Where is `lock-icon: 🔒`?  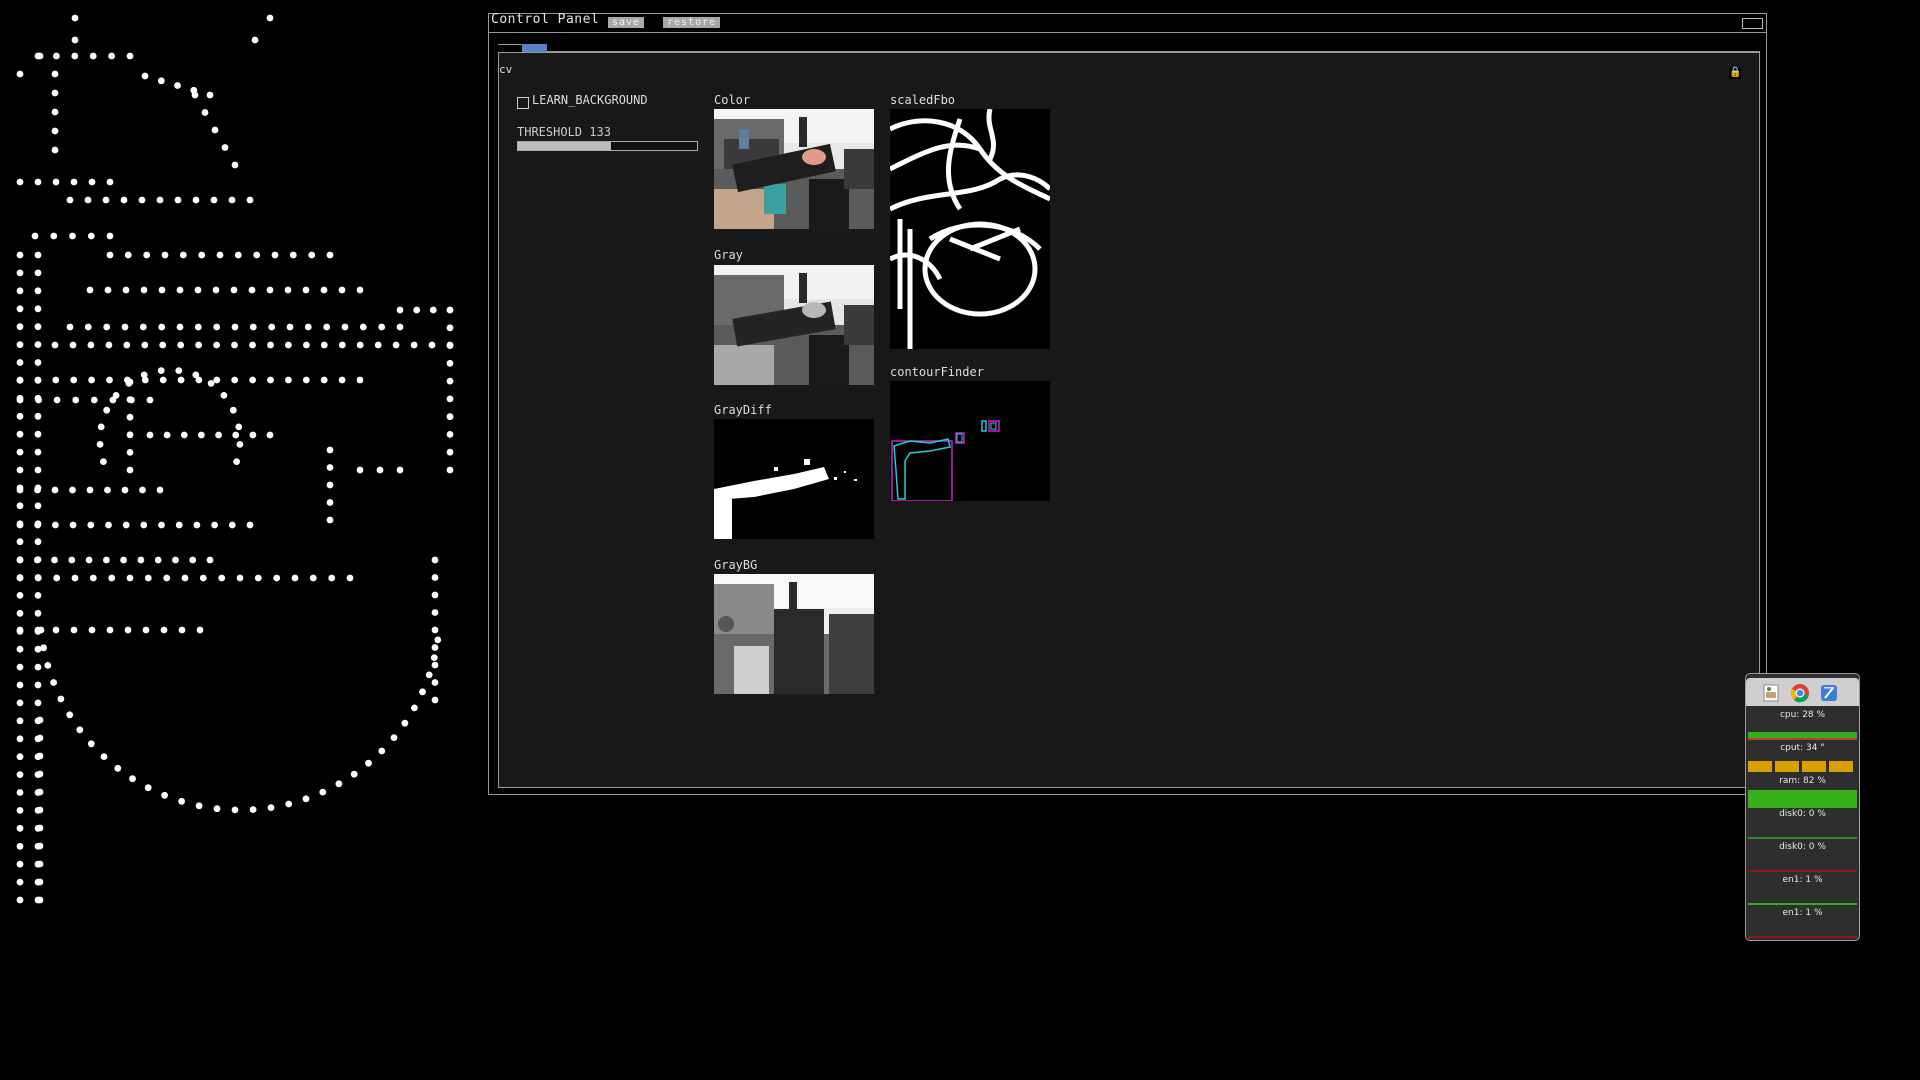 lock-icon: 🔒 is located at coordinates (1735, 73).